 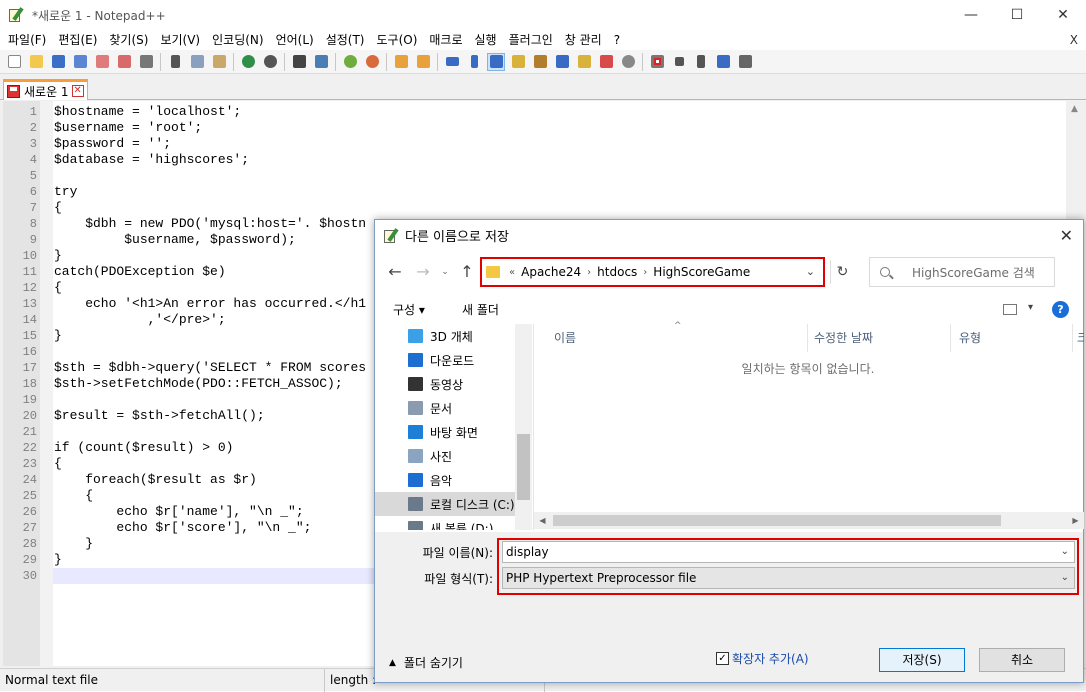 I want to click on menu-settings: 설정(T), so click(x=345, y=40).